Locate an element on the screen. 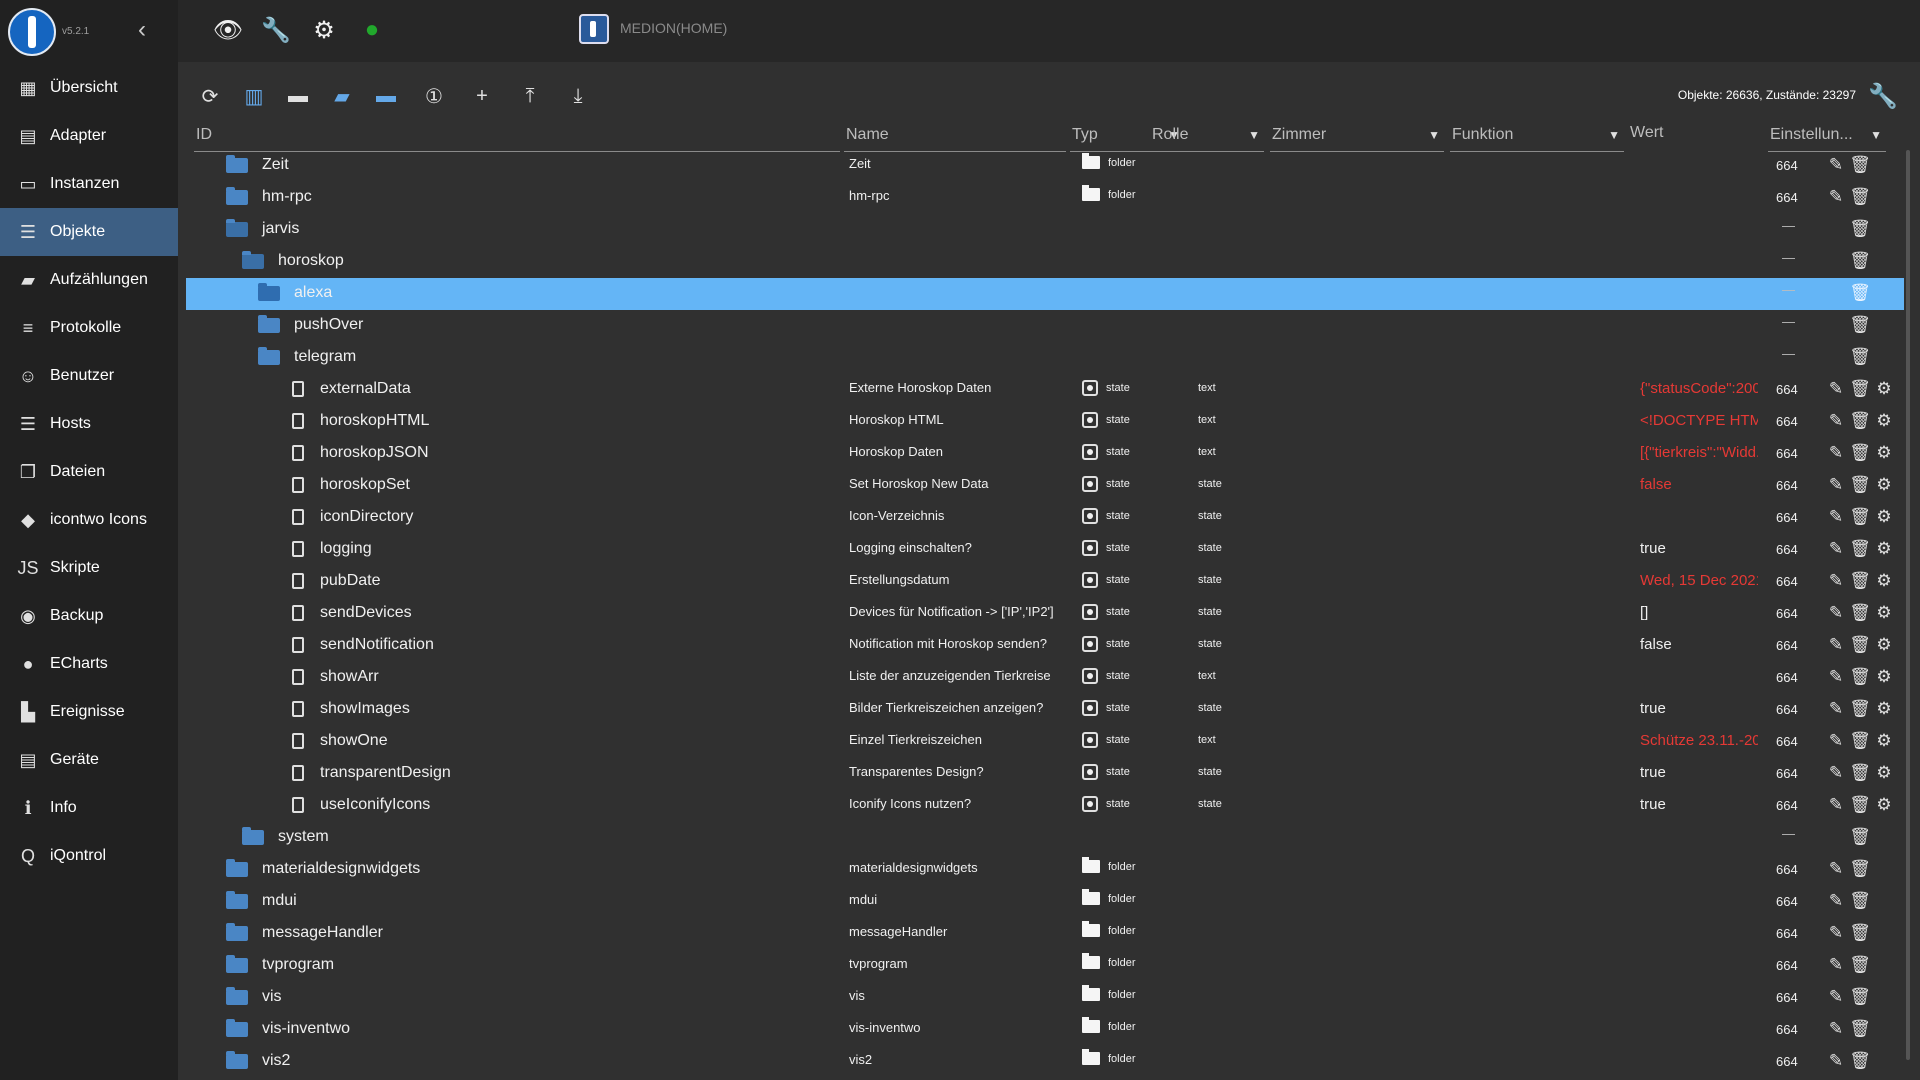 This screenshot has height=1080, width=1920. row-id: messageHandler is located at coordinates (304, 932).